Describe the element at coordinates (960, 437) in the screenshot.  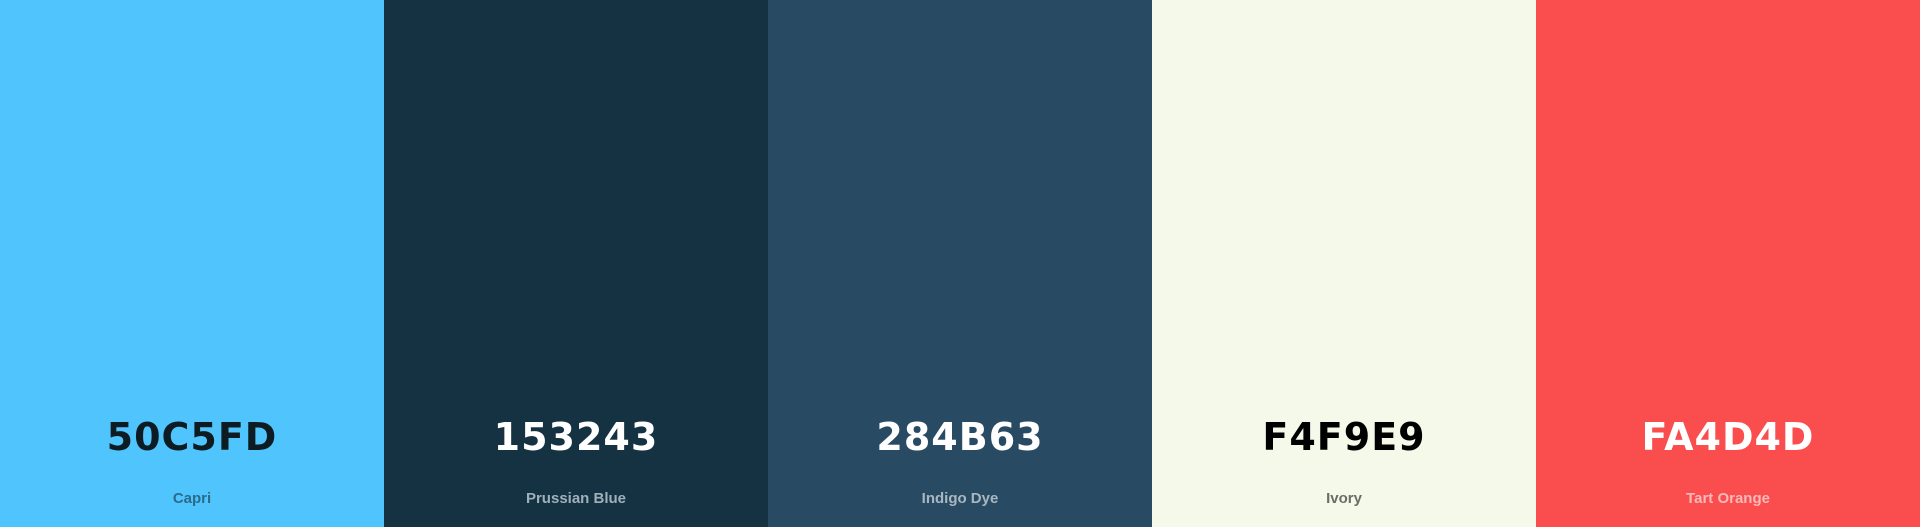
I see `swatch-hex-code: 284B63` at that location.